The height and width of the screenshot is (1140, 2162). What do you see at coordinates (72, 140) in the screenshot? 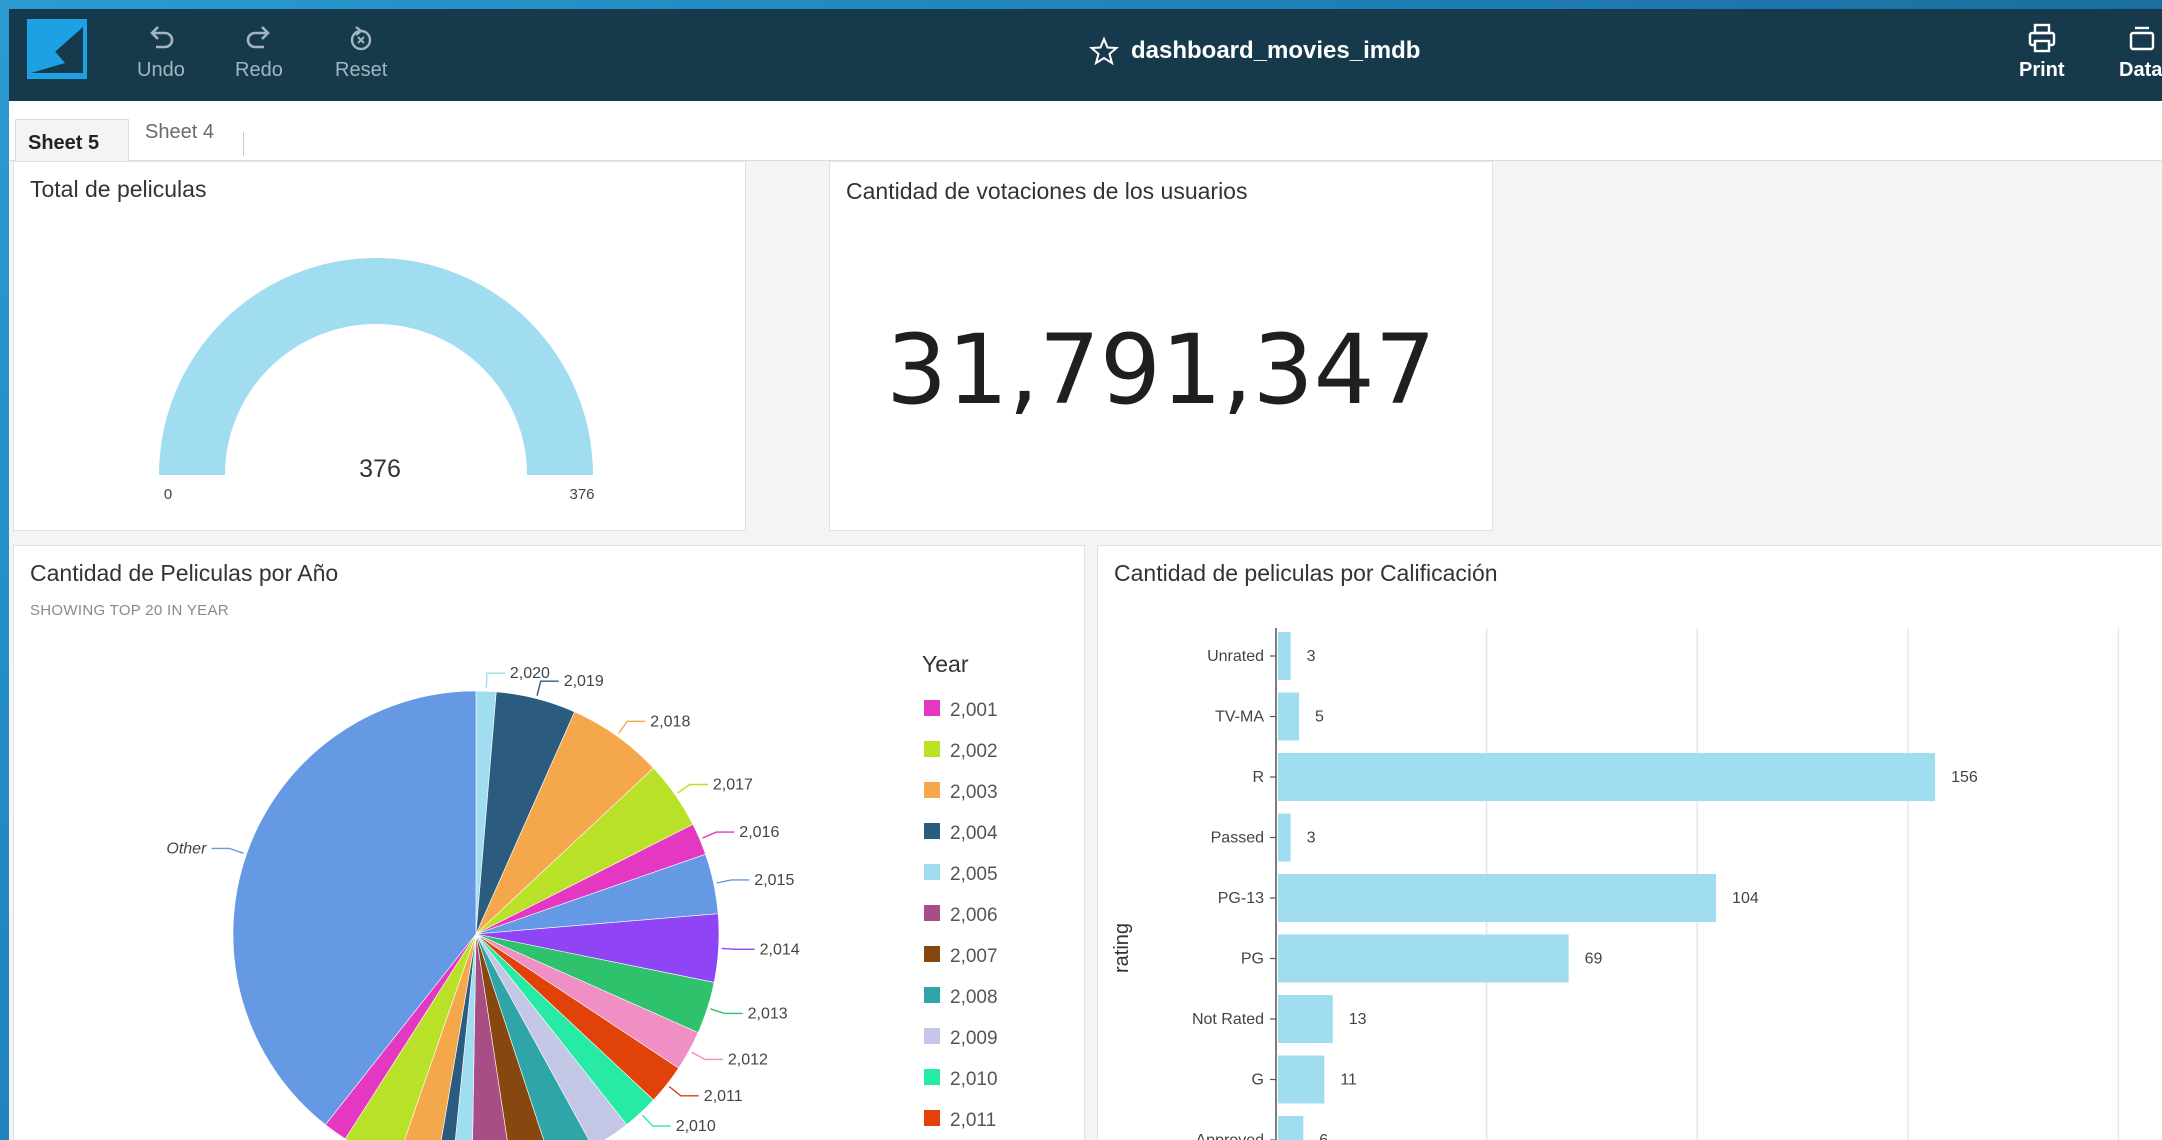
I see `tab-sheet-5: Sheet 5` at bounding box center [72, 140].